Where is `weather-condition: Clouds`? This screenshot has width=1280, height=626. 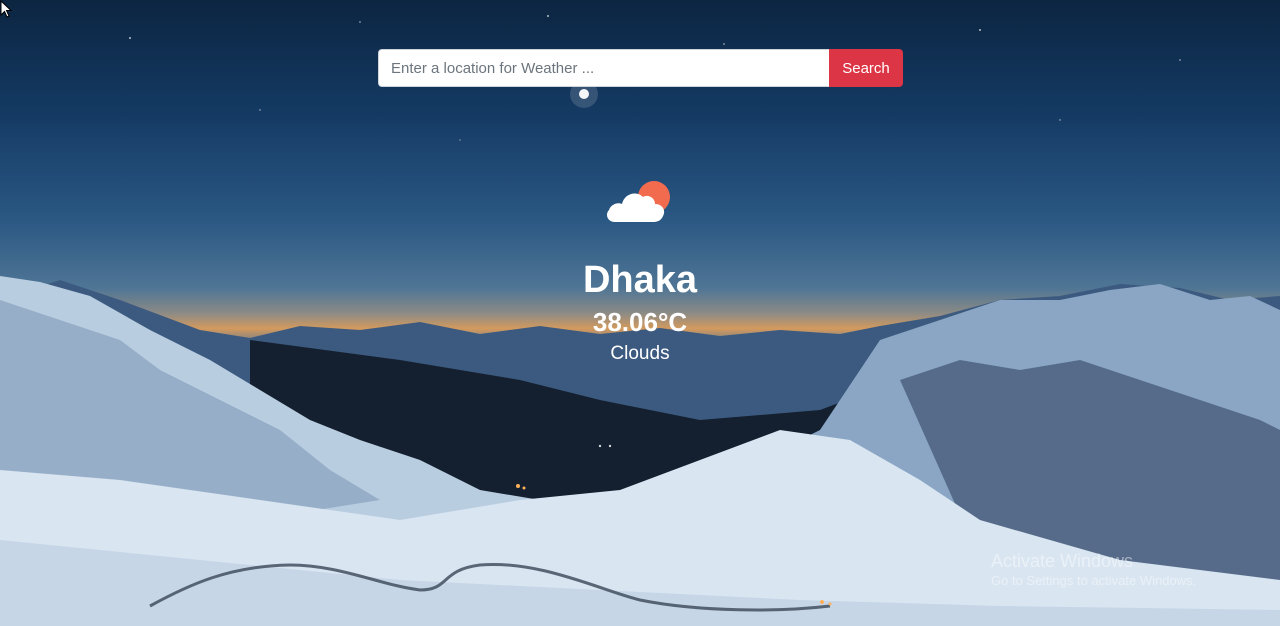
weather-condition: Clouds is located at coordinates (640, 353).